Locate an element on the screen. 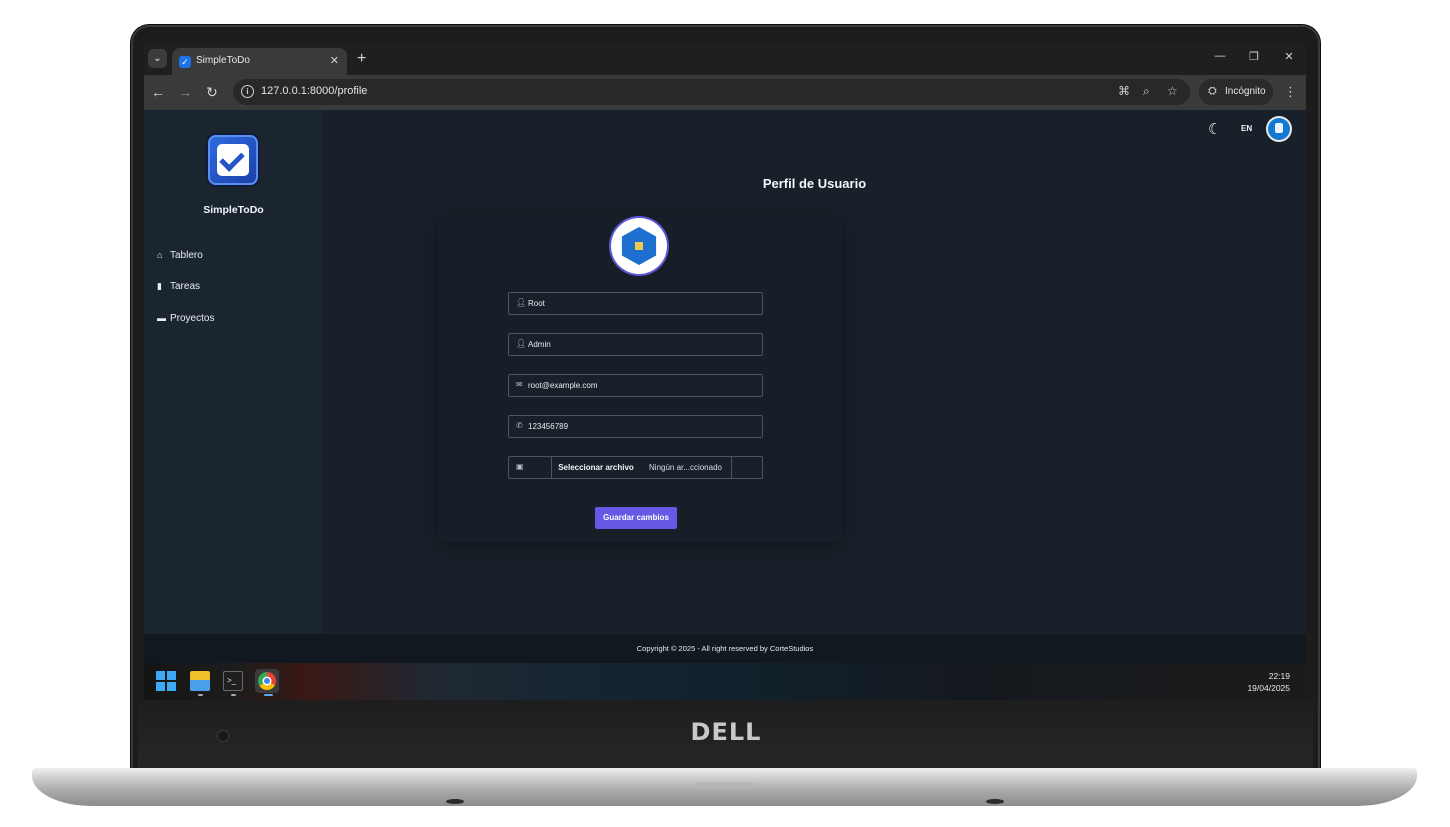 Image resolution: width=1450 pixels, height=827 pixels. image-icon: ▣ is located at coordinates (520, 466).